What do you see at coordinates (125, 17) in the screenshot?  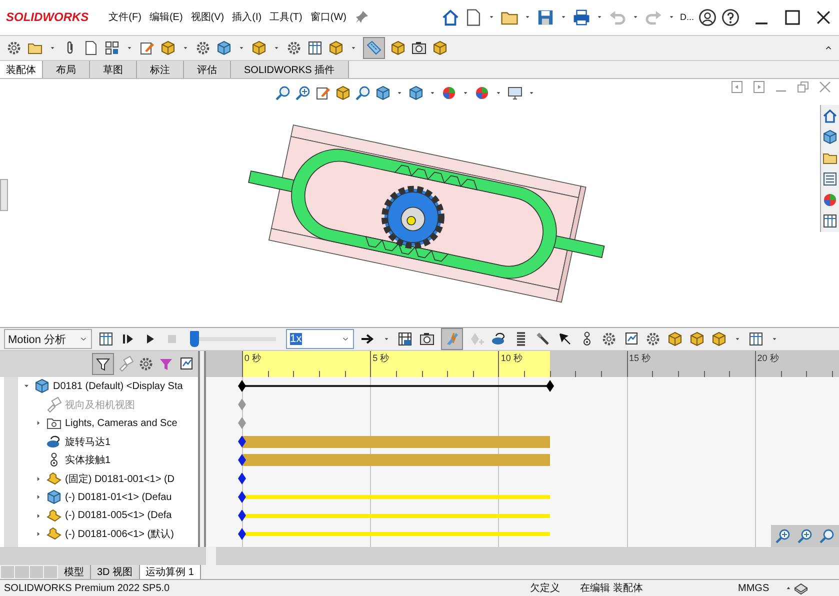 I see `menu-item: 文件(F)` at bounding box center [125, 17].